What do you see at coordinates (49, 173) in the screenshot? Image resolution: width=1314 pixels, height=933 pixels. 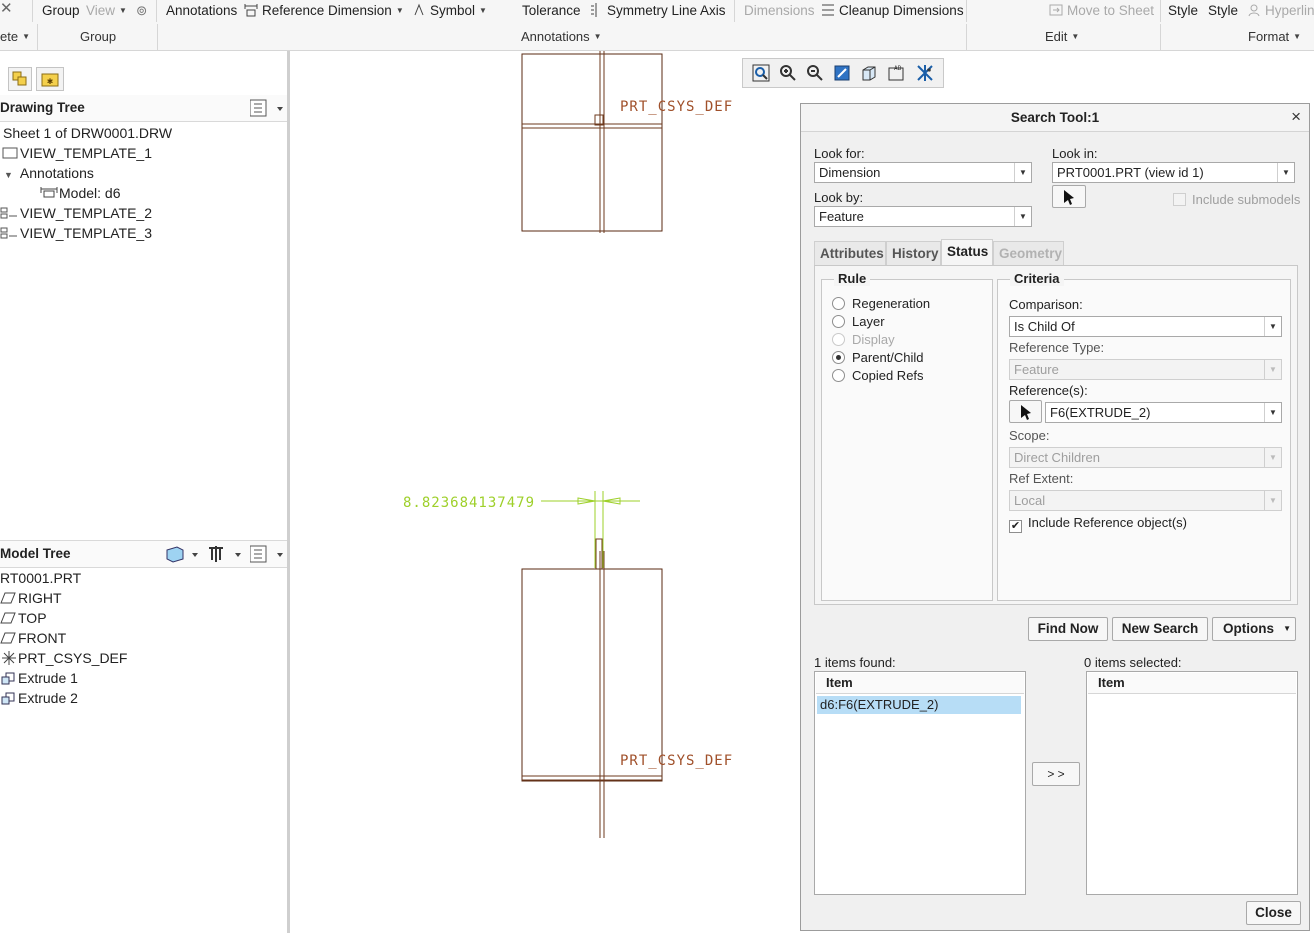 I see `tree-row-annotations: ▼ Annotations` at bounding box center [49, 173].